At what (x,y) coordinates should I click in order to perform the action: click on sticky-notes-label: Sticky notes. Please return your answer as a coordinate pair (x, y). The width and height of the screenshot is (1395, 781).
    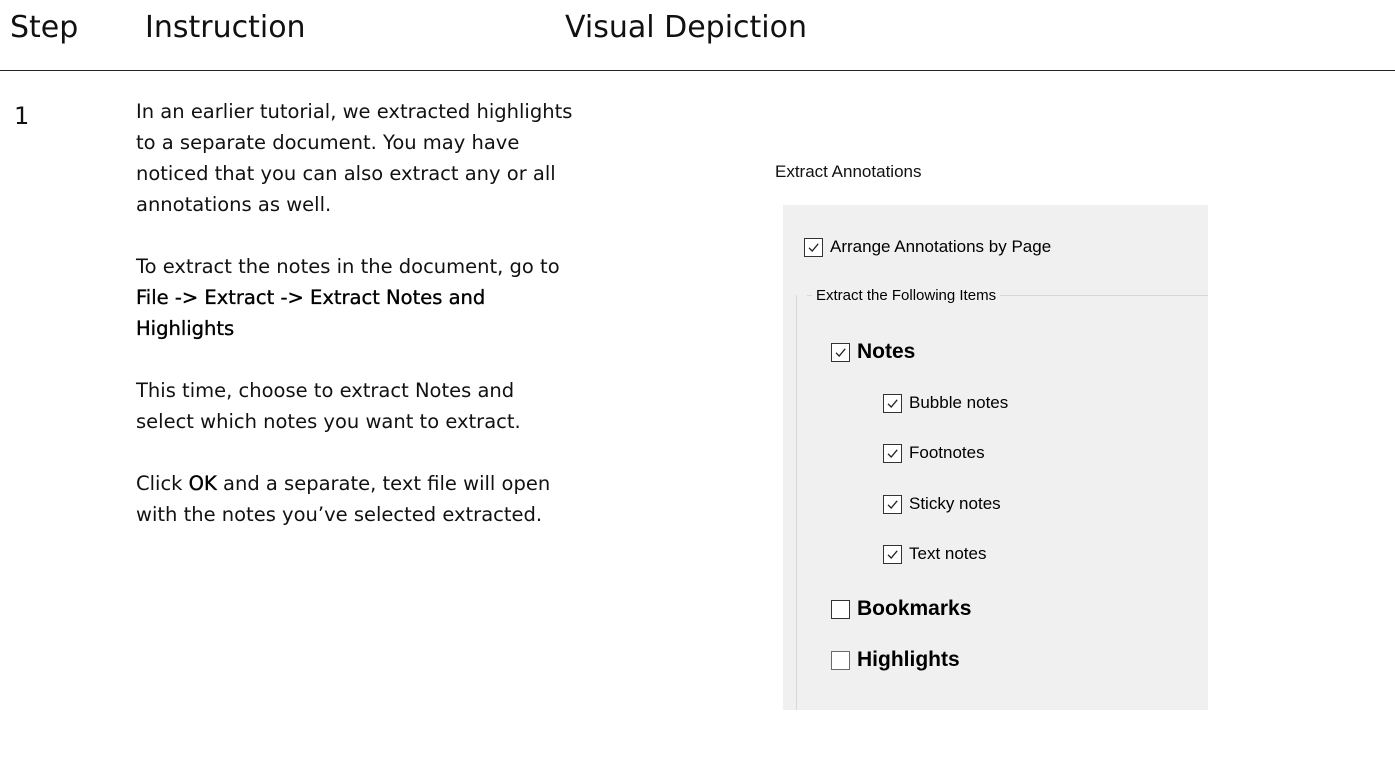
    Looking at the image, I should click on (955, 503).